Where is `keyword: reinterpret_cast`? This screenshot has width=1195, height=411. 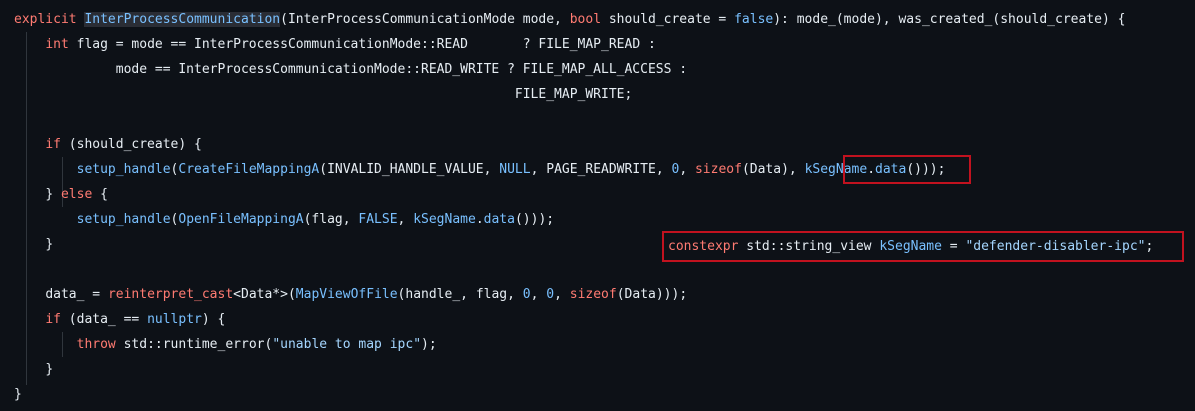 keyword: reinterpret_cast is located at coordinates (170, 294).